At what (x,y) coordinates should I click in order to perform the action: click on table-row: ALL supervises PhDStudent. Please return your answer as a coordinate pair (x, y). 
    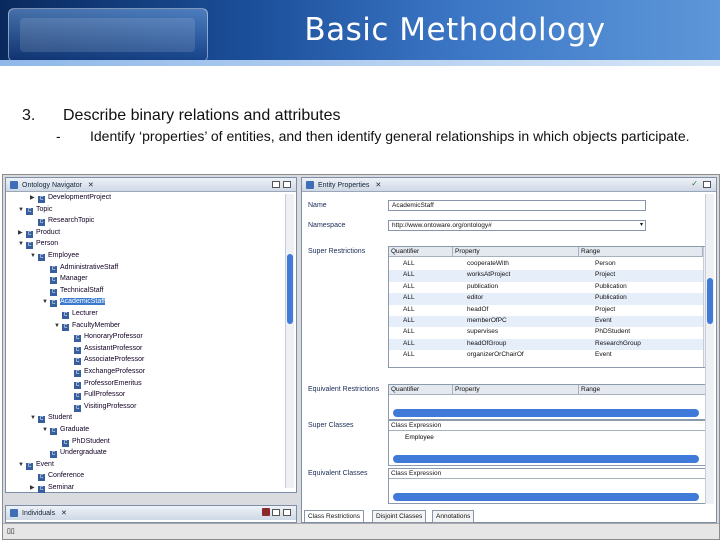
    Looking at the image, I should click on (551, 332).